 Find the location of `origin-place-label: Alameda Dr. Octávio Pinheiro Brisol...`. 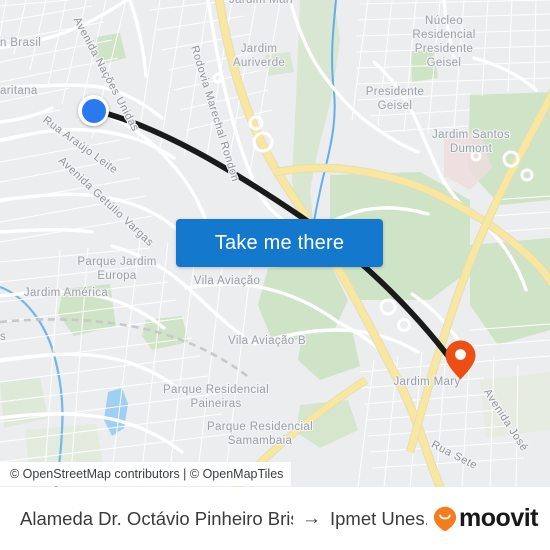

origin-place-label: Alameda Dr. Octávio Pinheiro Brisol... is located at coordinates (156, 518).